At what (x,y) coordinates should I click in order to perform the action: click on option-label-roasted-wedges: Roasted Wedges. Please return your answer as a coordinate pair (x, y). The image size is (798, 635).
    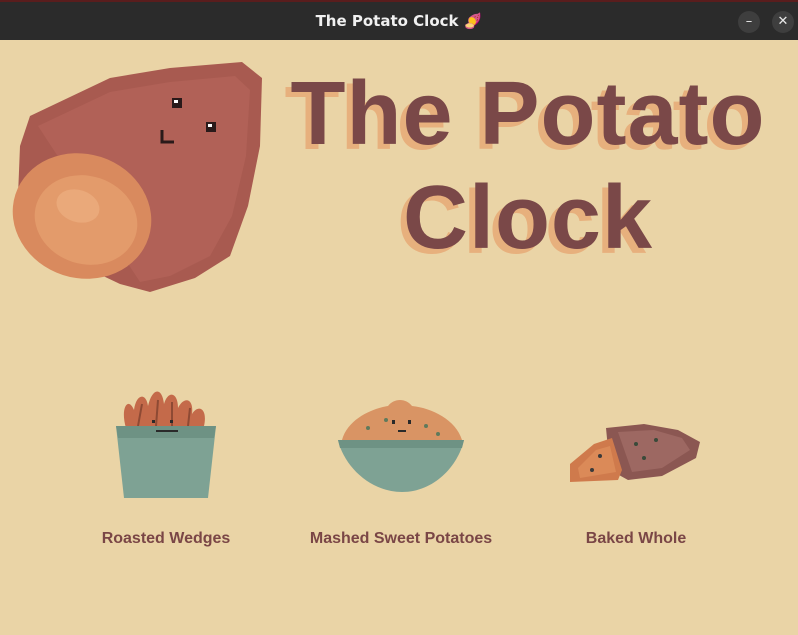
    Looking at the image, I should click on (166, 539).